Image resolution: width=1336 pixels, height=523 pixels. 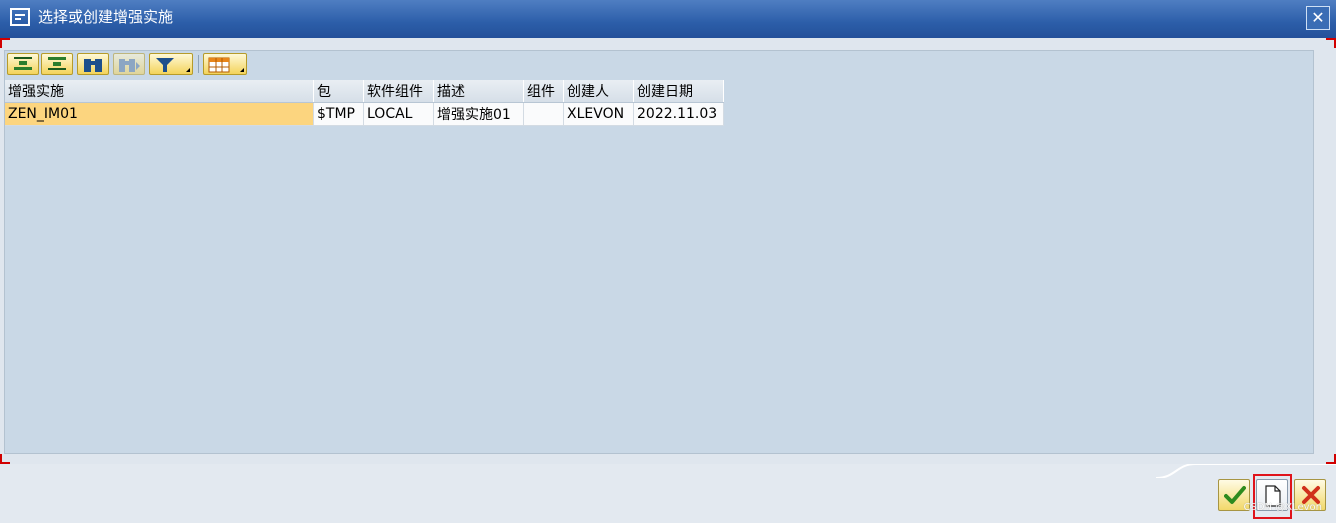 I want to click on last-page-button, so click(x=57, y=64).